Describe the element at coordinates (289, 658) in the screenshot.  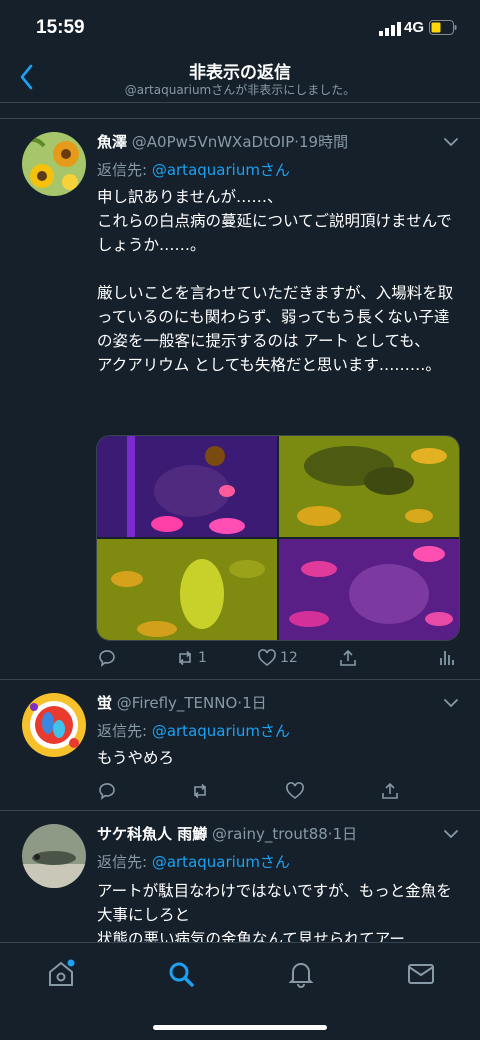
I see `like-count: 12` at that location.